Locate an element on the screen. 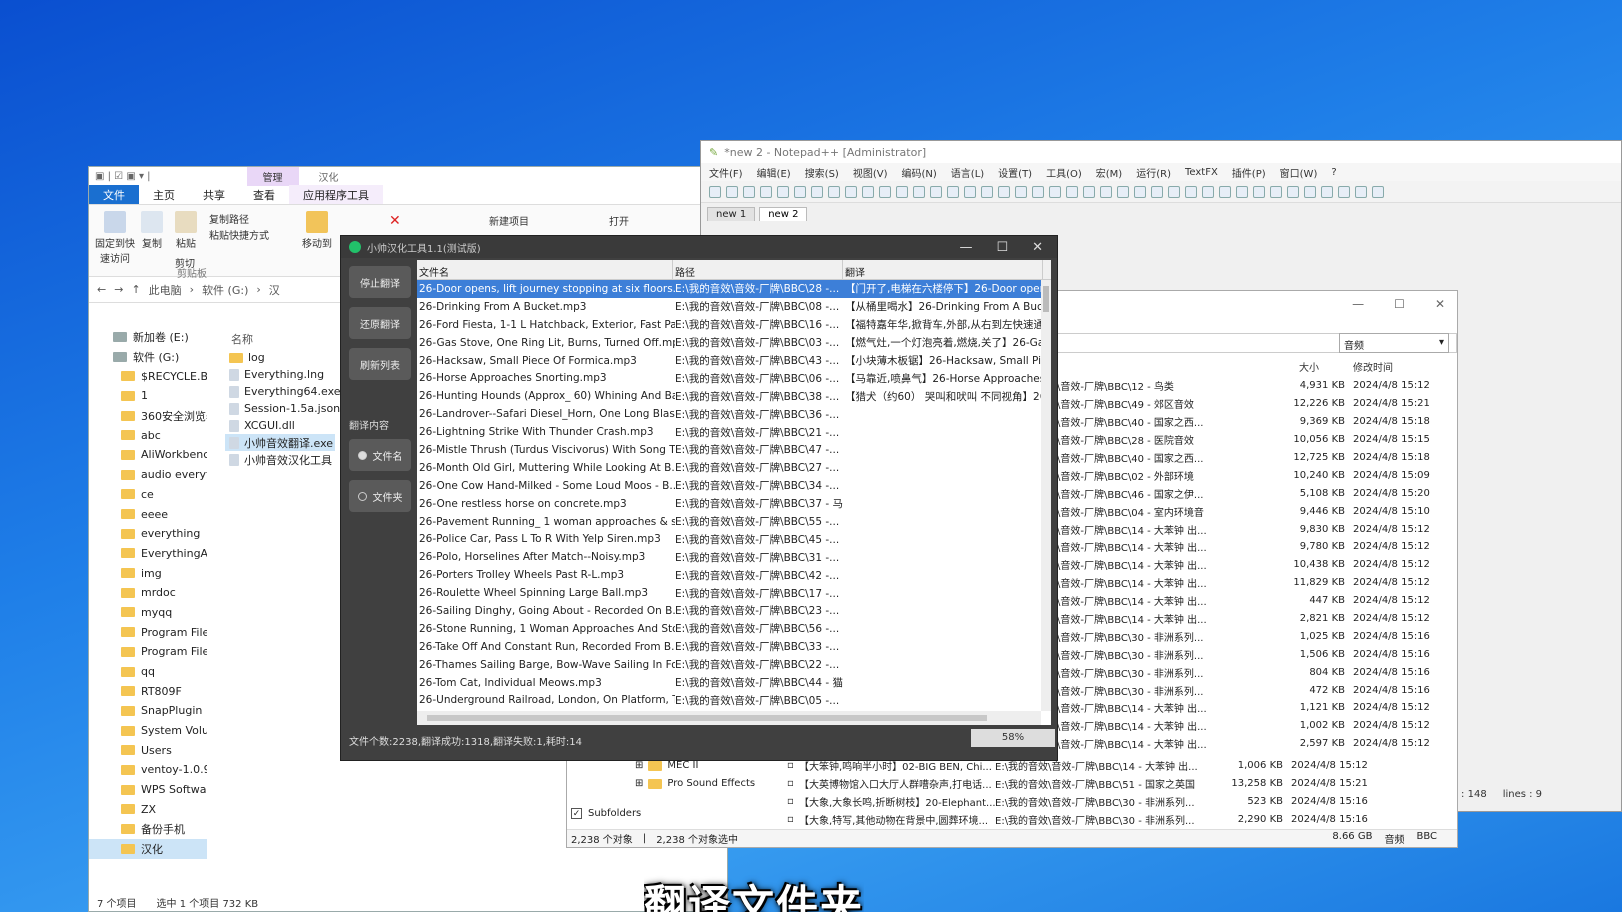 The width and height of the screenshot is (1622, 912). nav-item: 备份手机 is located at coordinates (148, 829).